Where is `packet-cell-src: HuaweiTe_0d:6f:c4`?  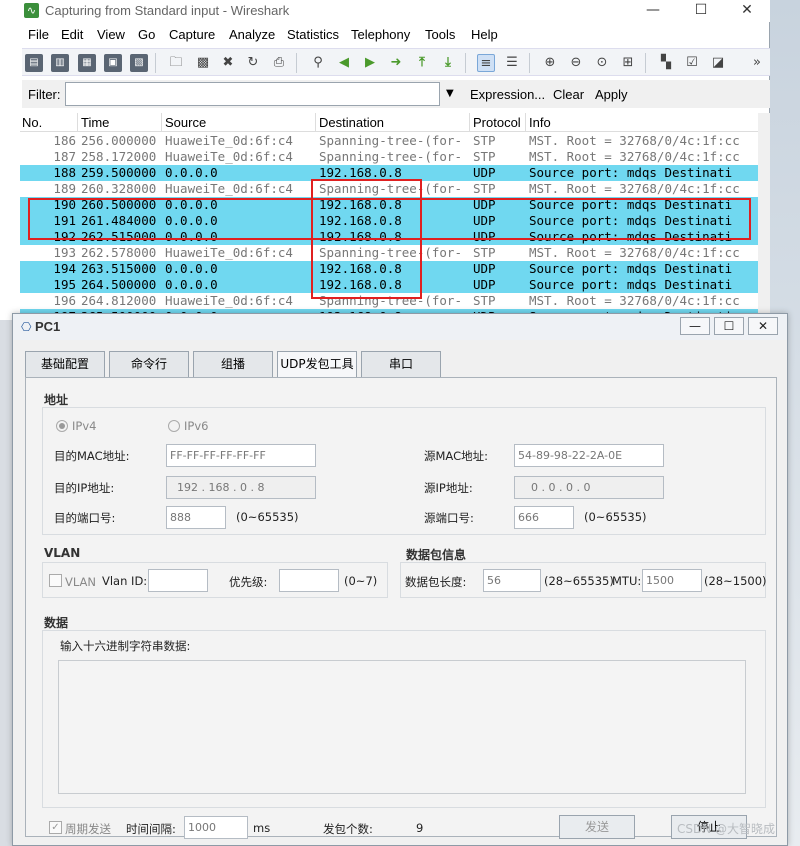 packet-cell-src: HuaweiTe_0d:6f:c4 is located at coordinates (229, 188).